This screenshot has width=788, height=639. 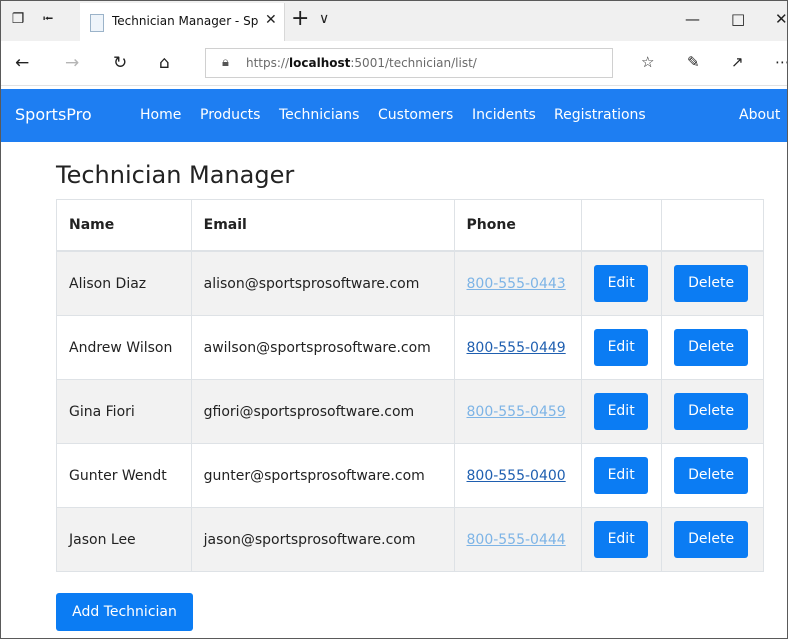 I want to click on cell-phone: 800-555-0400, so click(x=518, y=475).